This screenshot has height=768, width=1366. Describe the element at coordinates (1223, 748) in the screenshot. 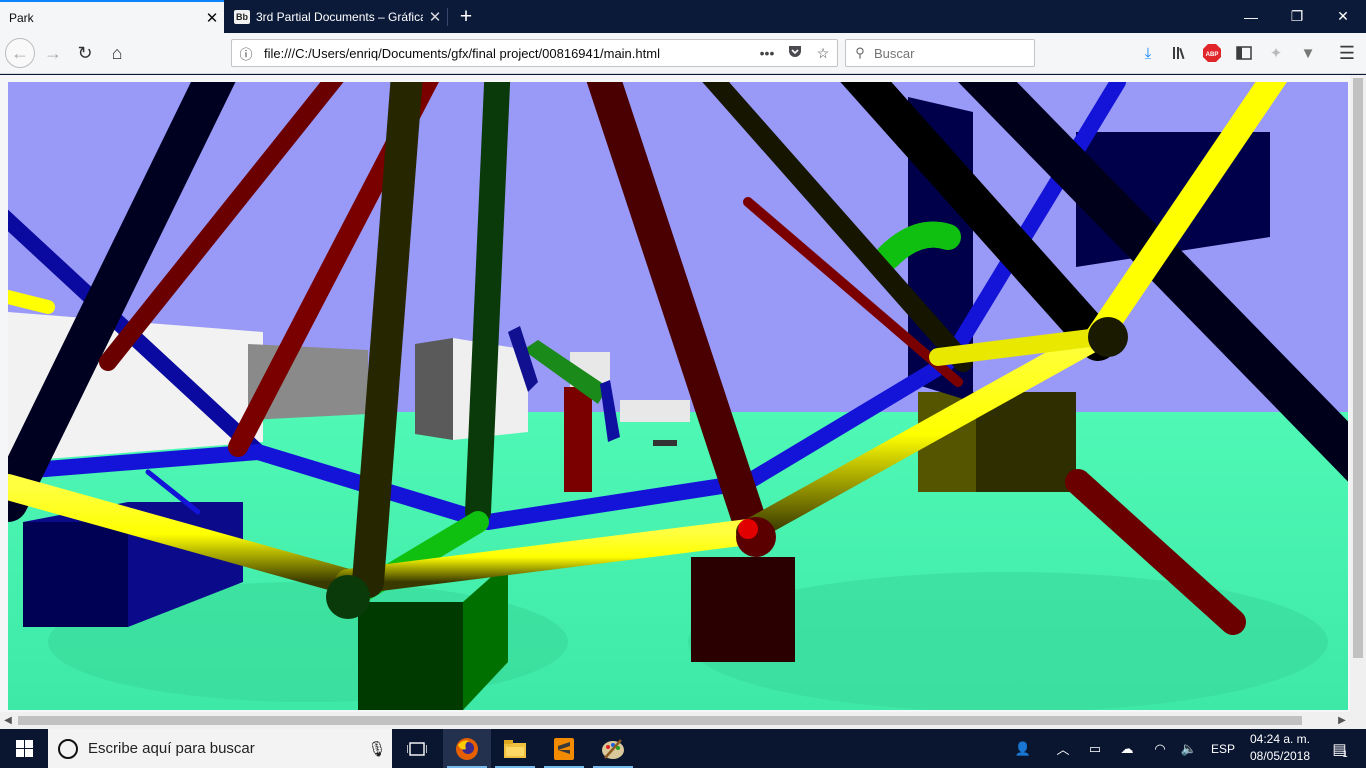

I see `language-indicator: ESP` at that location.